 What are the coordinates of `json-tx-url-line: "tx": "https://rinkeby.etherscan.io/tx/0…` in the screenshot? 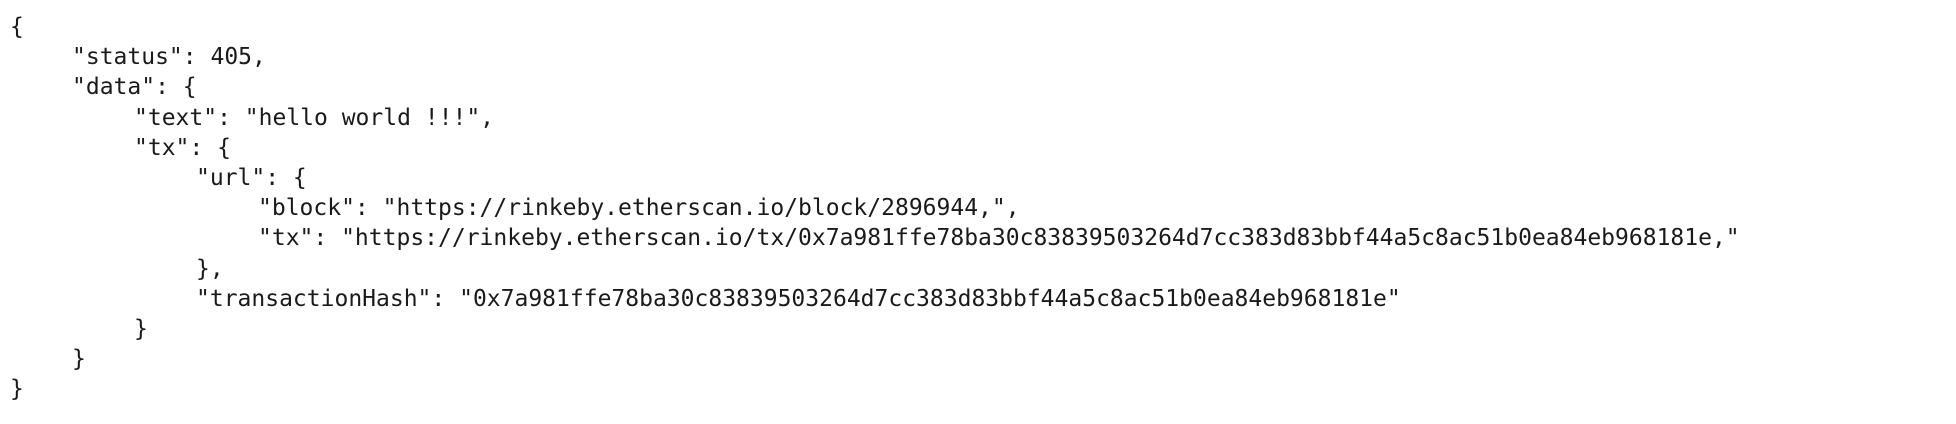 It's located at (999, 238).